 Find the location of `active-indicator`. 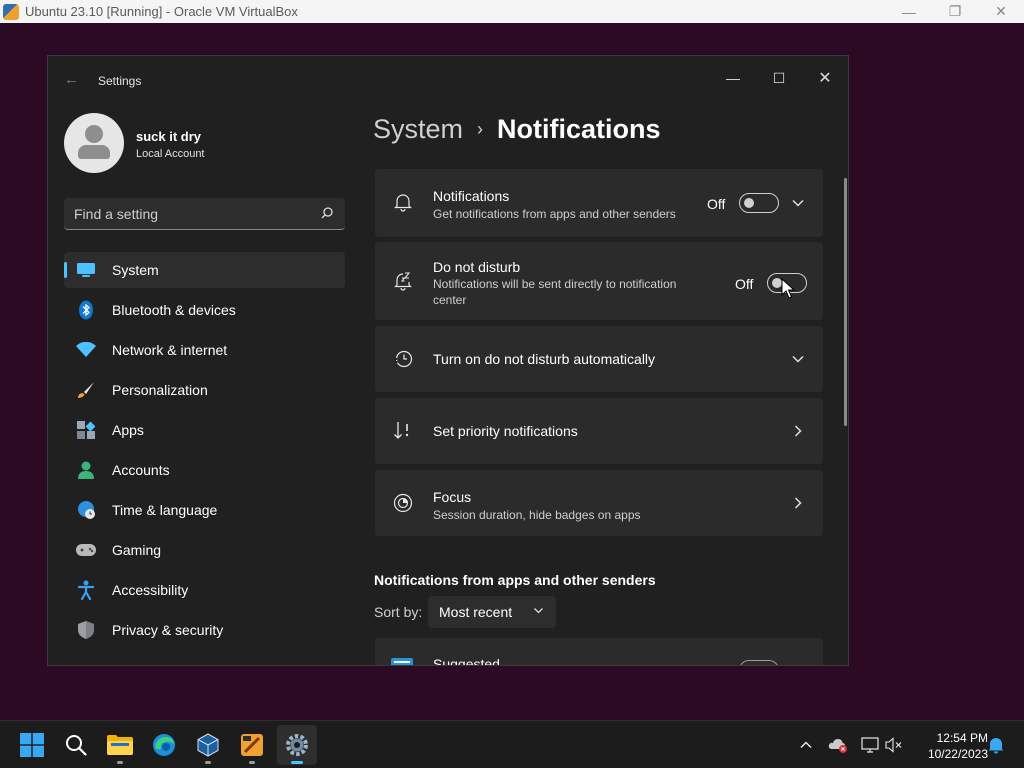

active-indicator is located at coordinates (297, 762).